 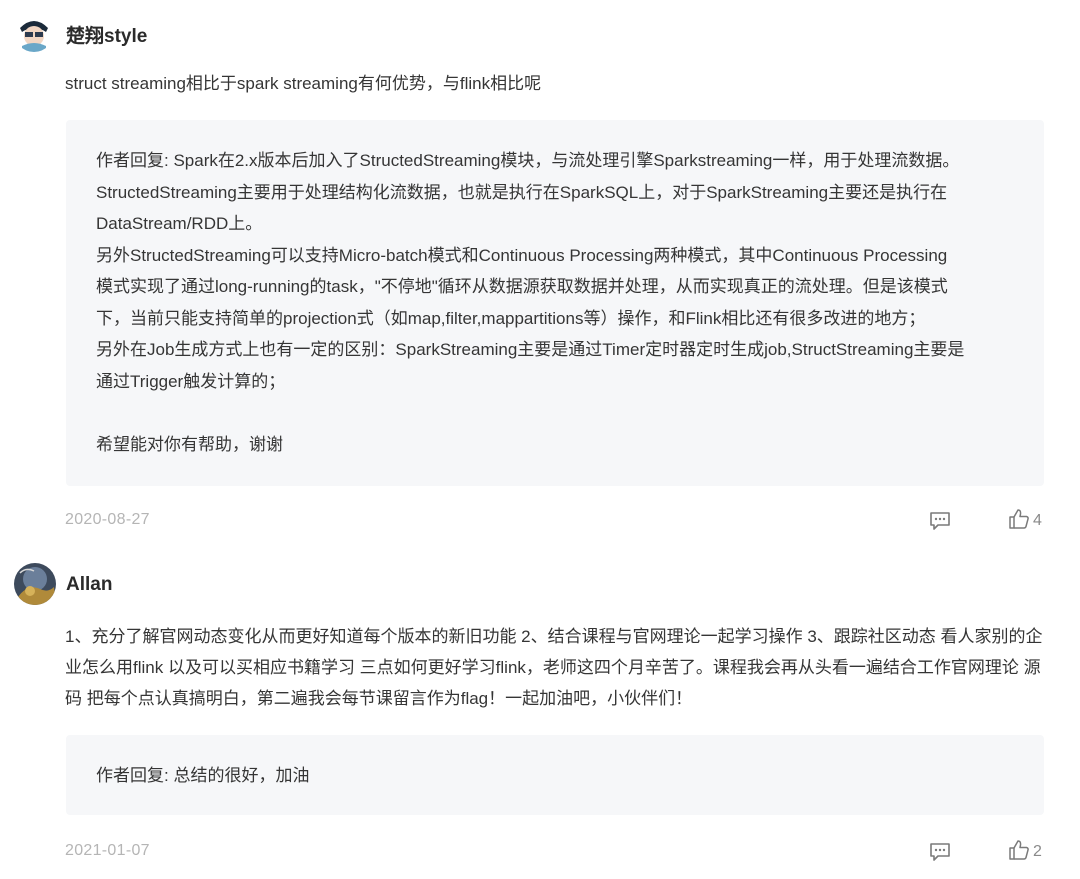 What do you see at coordinates (555, 775) in the screenshot?
I see `author-reply-box: 作者回复: 总结的很好，加油` at bounding box center [555, 775].